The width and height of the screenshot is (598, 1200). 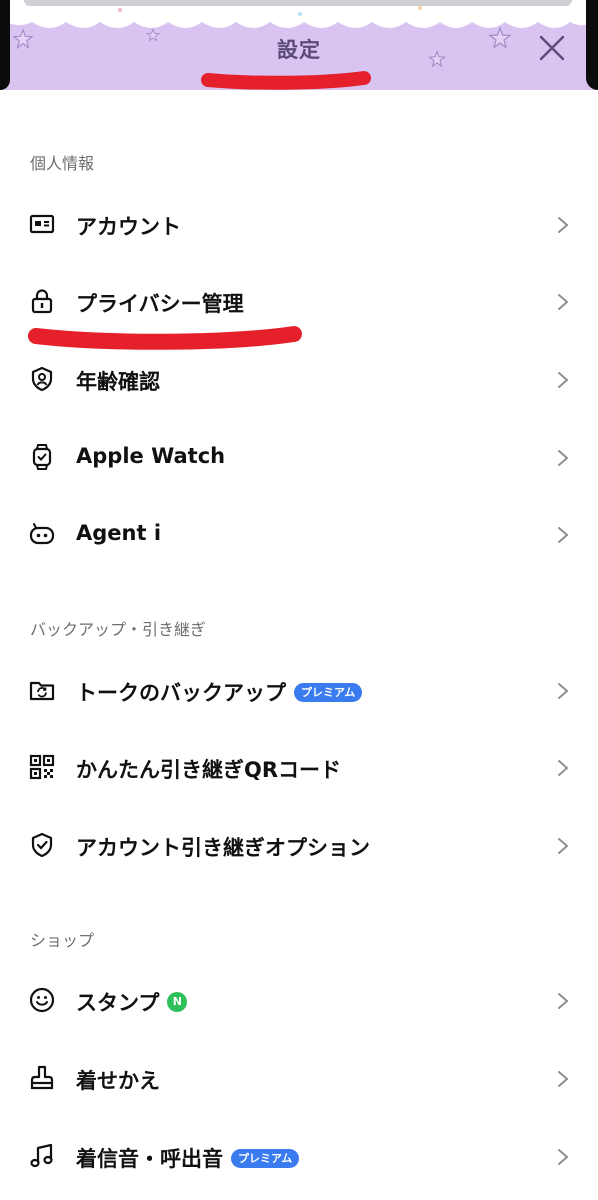 What do you see at coordinates (42, 224) in the screenshot?
I see `id-card-icon` at bounding box center [42, 224].